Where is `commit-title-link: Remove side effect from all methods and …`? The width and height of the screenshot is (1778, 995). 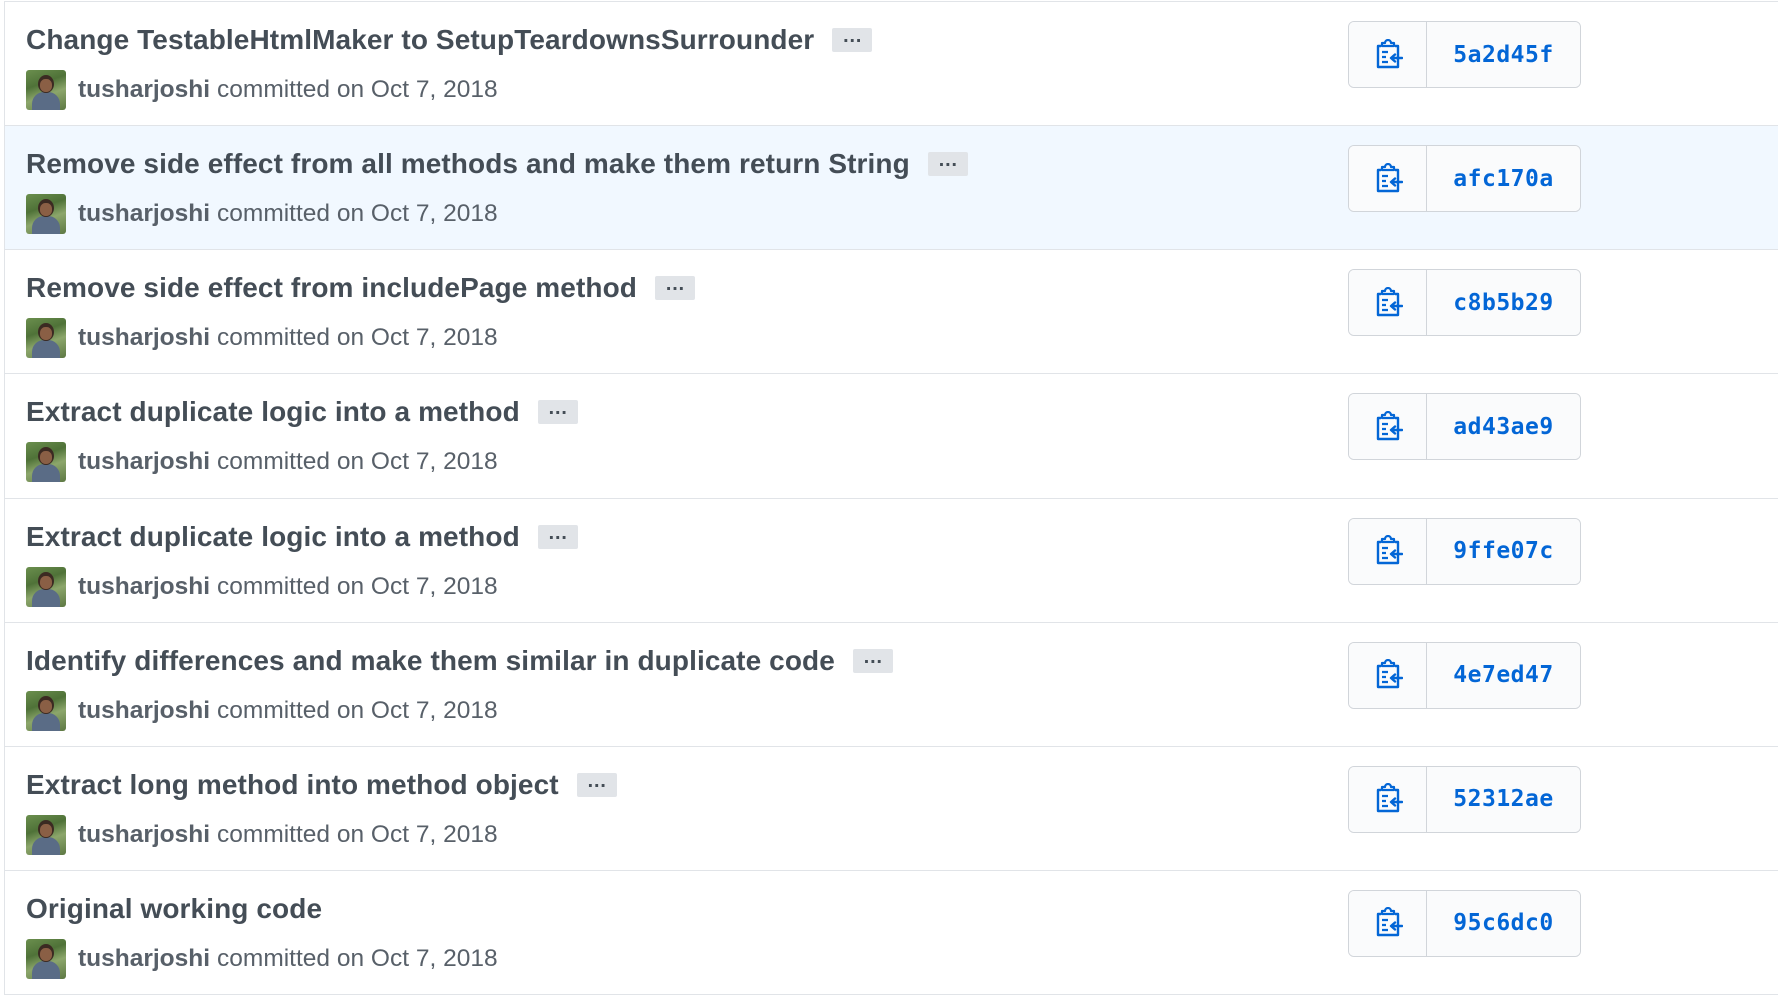
commit-title-link: Remove side effect from all methods and … is located at coordinates (468, 164).